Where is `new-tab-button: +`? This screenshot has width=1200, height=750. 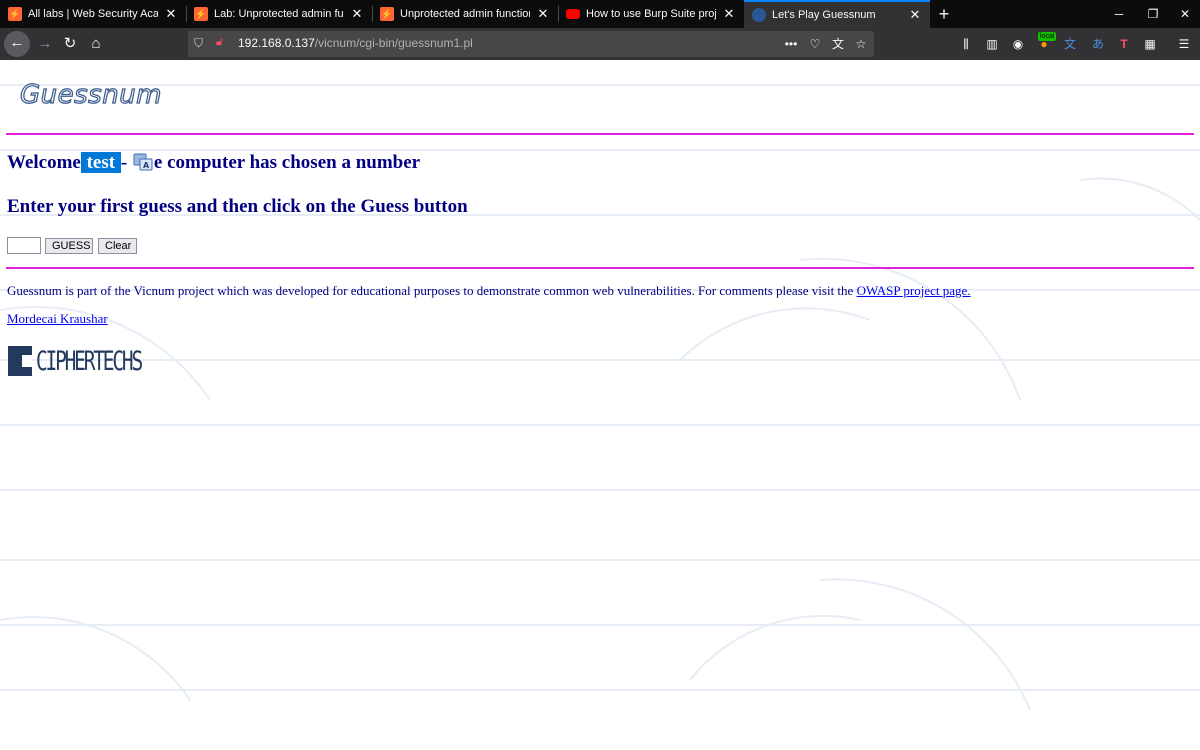 new-tab-button: + is located at coordinates (944, 14).